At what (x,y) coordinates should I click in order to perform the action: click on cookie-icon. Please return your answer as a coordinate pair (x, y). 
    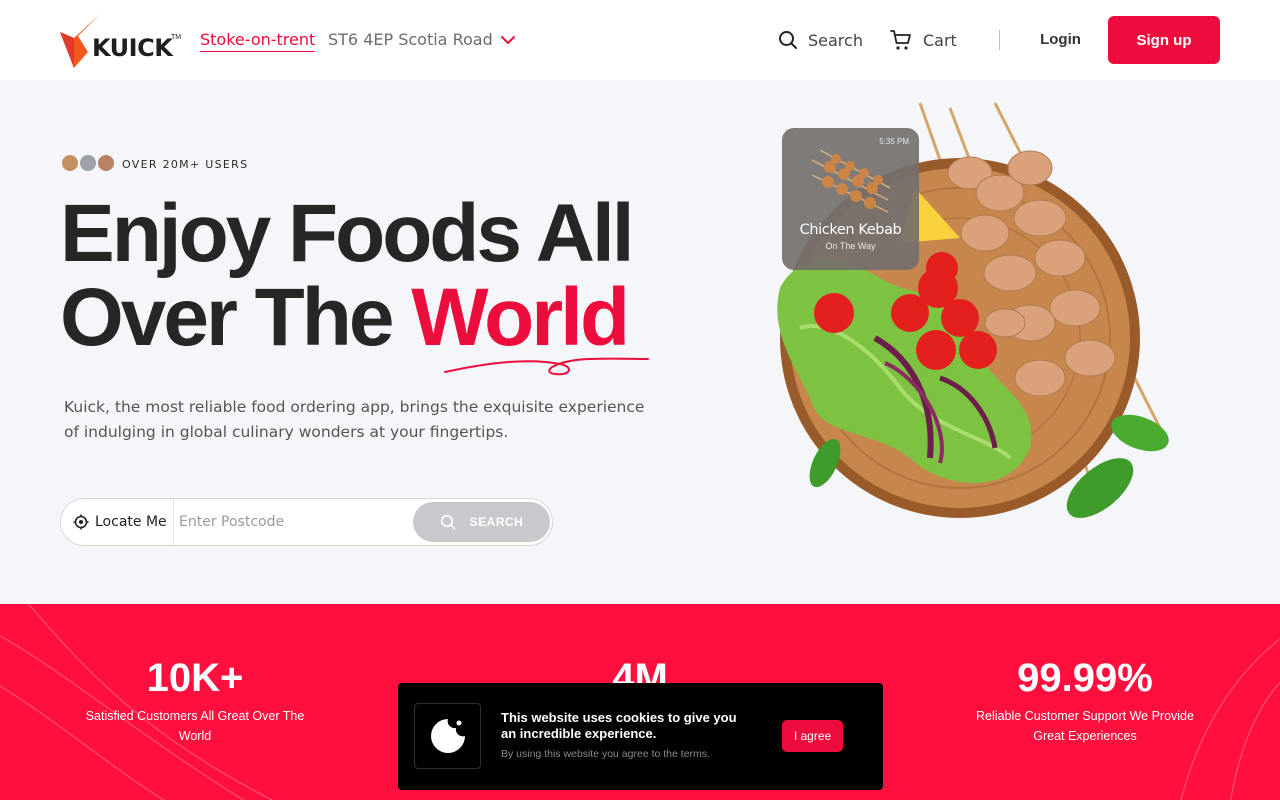
    Looking at the image, I should click on (447, 736).